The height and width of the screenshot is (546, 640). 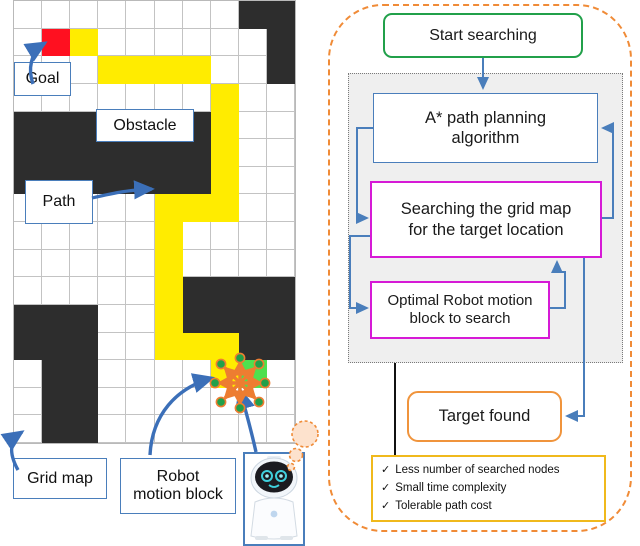 What do you see at coordinates (484, 416) in the screenshot?
I see `node-target-found: Target found` at bounding box center [484, 416].